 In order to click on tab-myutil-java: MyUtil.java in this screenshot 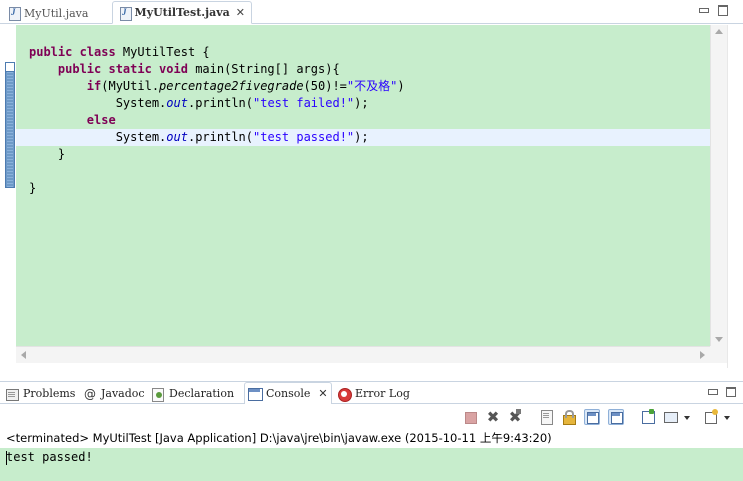, I will do `click(55, 13)`.